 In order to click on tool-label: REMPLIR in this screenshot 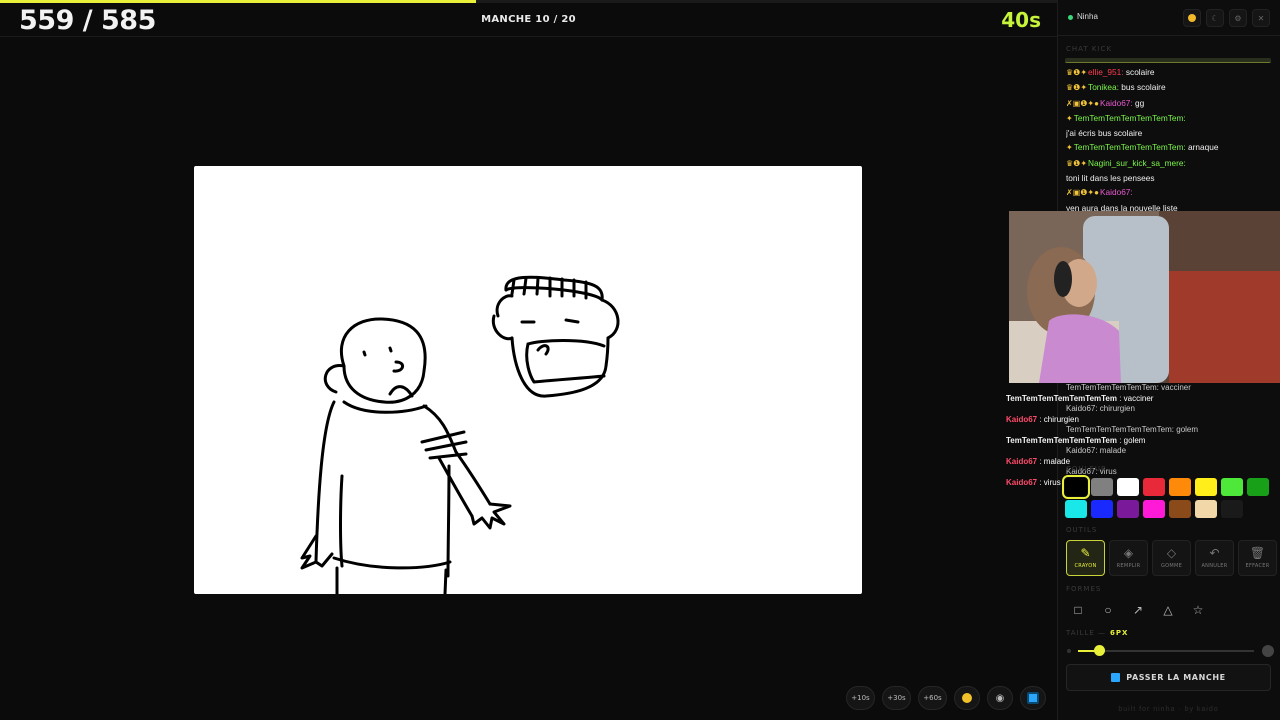, I will do `click(1128, 566)`.